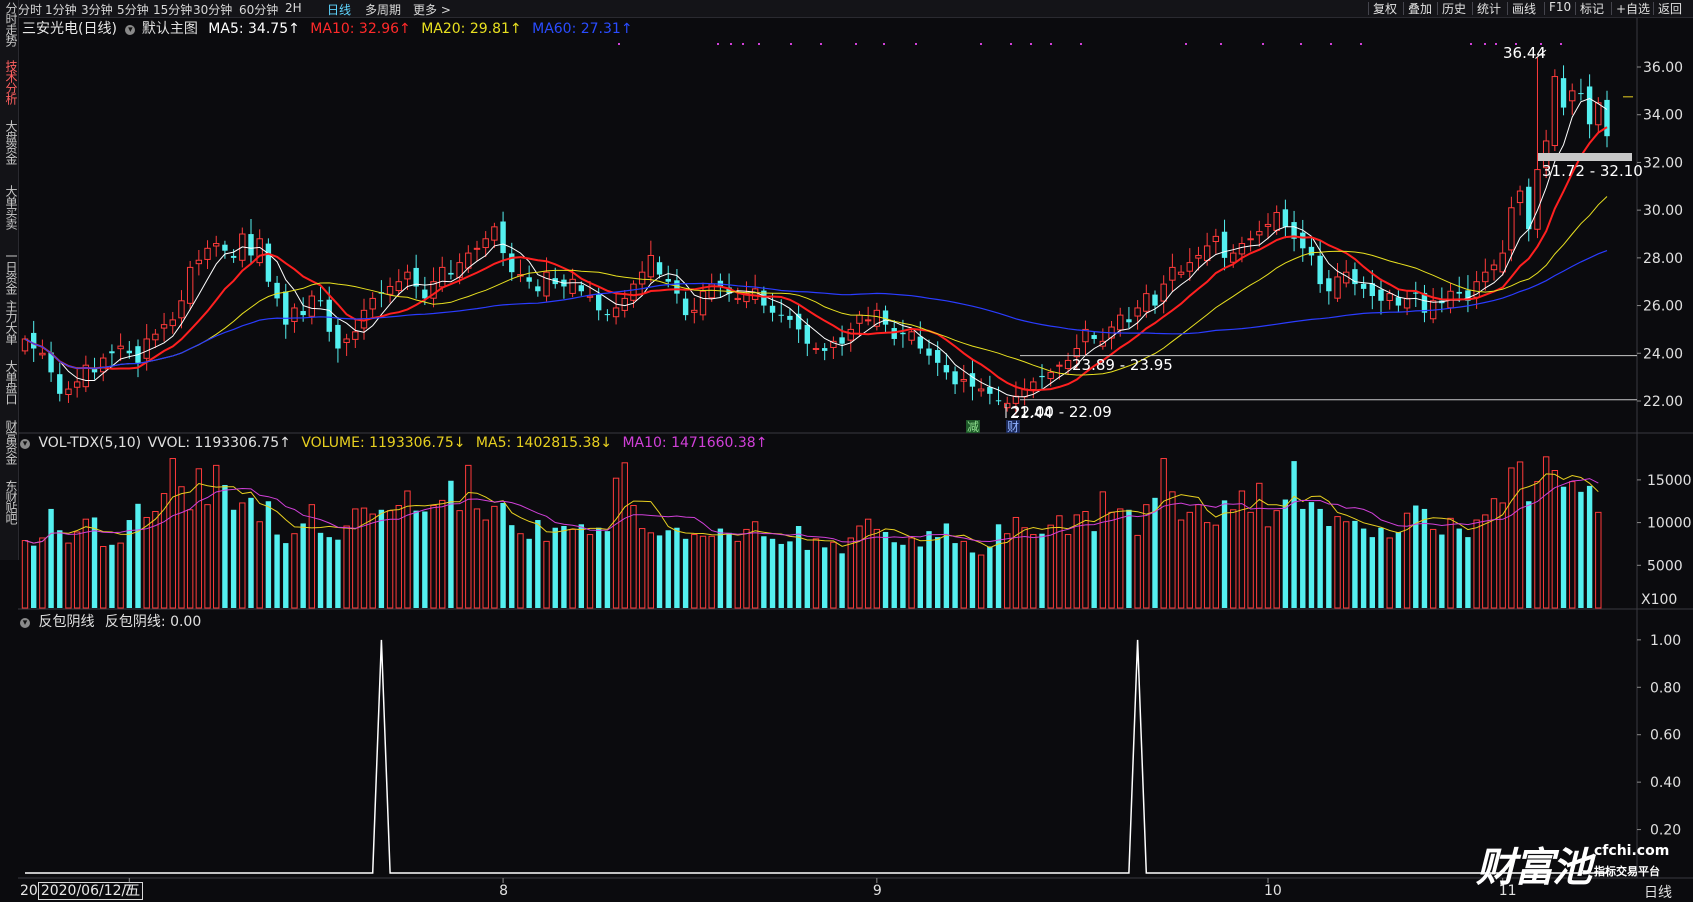 This screenshot has width=1693, height=902. What do you see at coordinates (1665, 641) in the screenshot?
I see `ind-y-tick-label: 1.00` at bounding box center [1665, 641].